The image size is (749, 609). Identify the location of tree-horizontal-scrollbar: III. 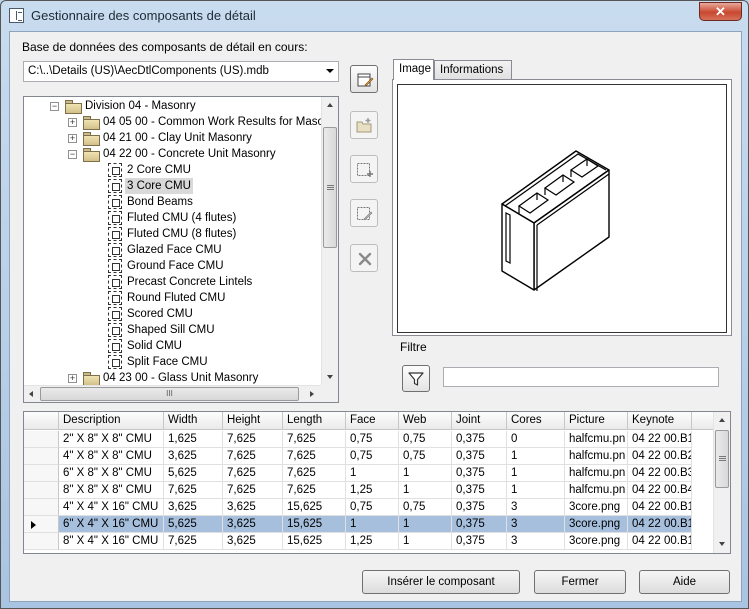
(172, 393).